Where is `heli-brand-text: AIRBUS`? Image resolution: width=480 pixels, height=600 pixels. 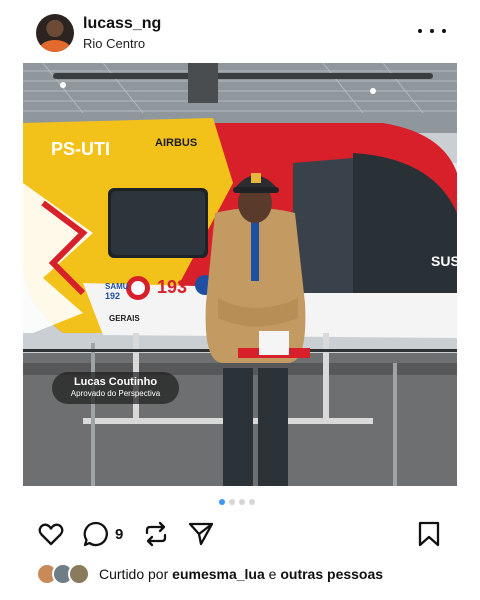
heli-brand-text: AIRBUS is located at coordinates (176, 143).